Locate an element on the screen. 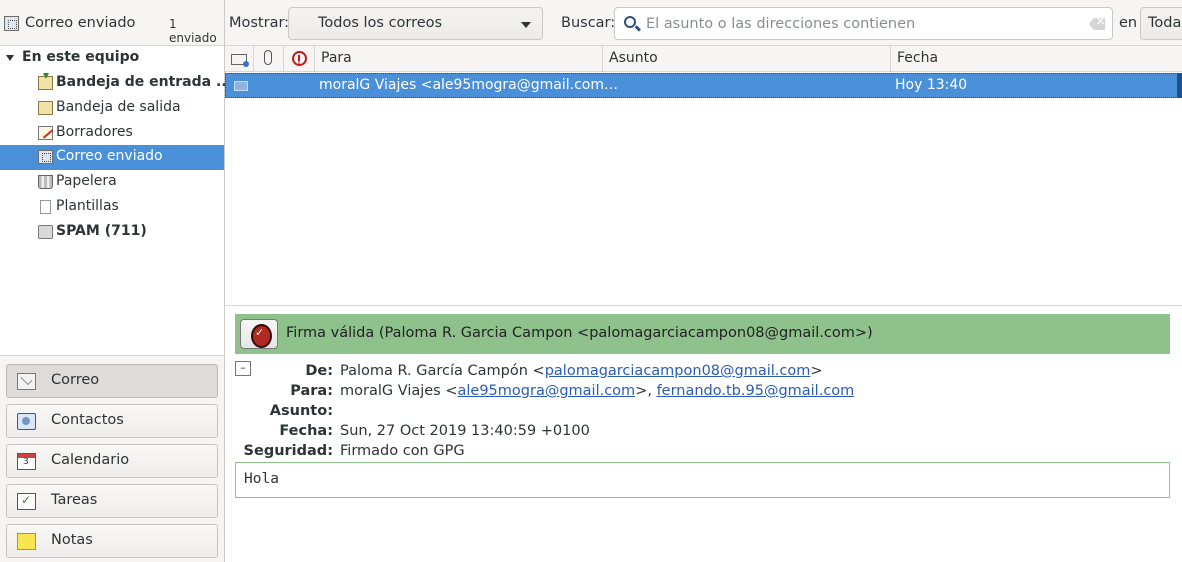  folder-drafts: Borradores is located at coordinates (112, 133).